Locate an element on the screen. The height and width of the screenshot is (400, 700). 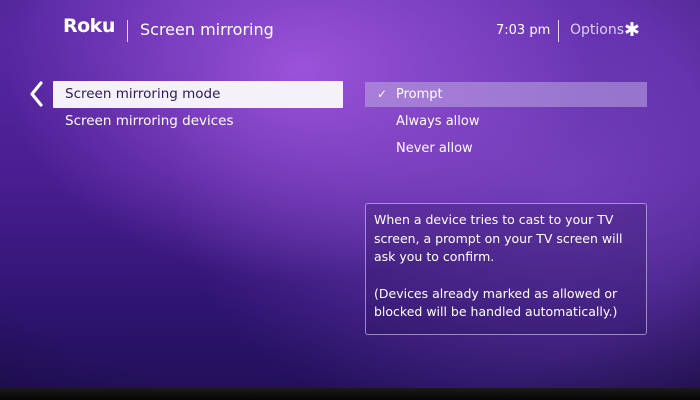
option-label: Never allow is located at coordinates (434, 148).